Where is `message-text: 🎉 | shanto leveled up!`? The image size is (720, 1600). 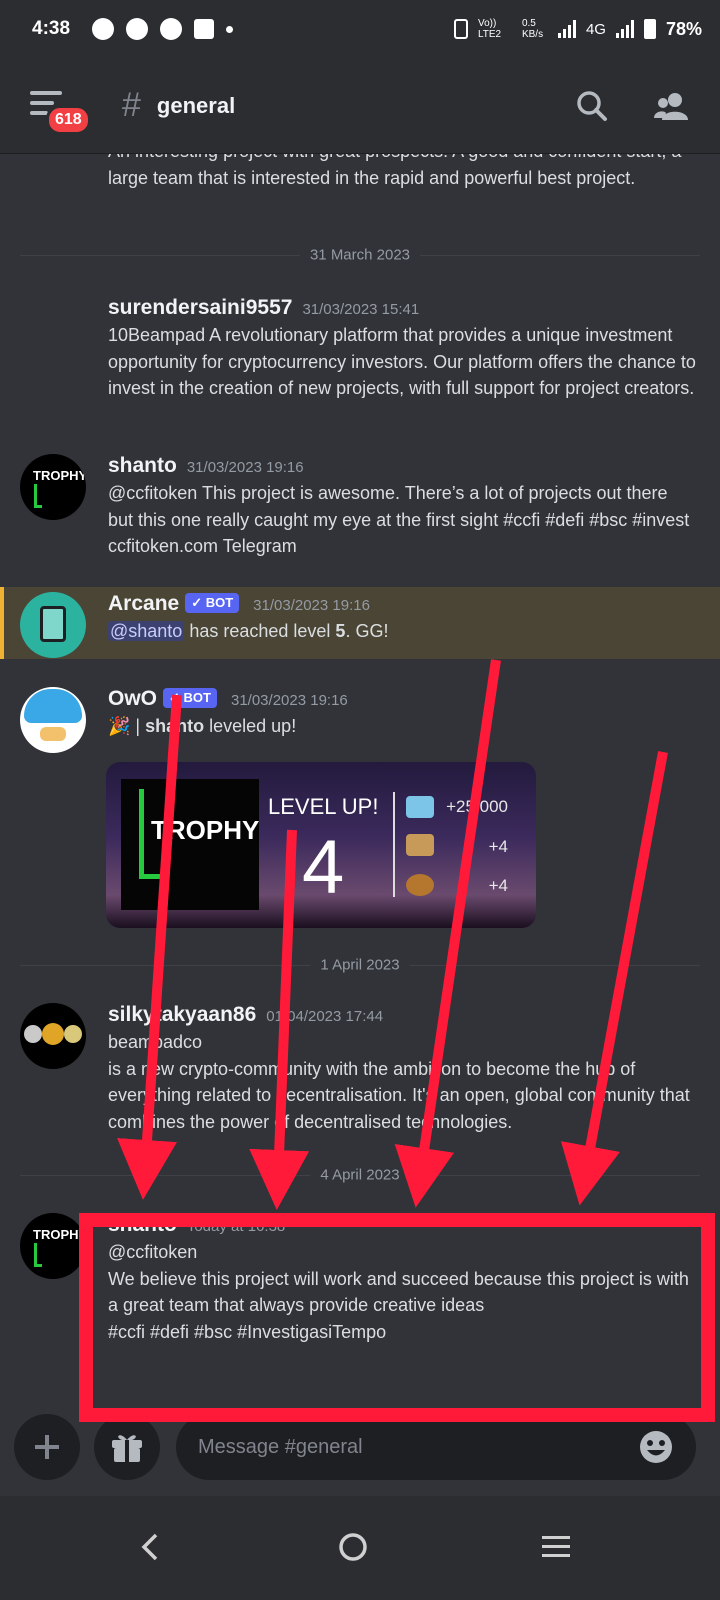
message-text: 🎉 | shanto leveled up! is located at coordinates (202, 726).